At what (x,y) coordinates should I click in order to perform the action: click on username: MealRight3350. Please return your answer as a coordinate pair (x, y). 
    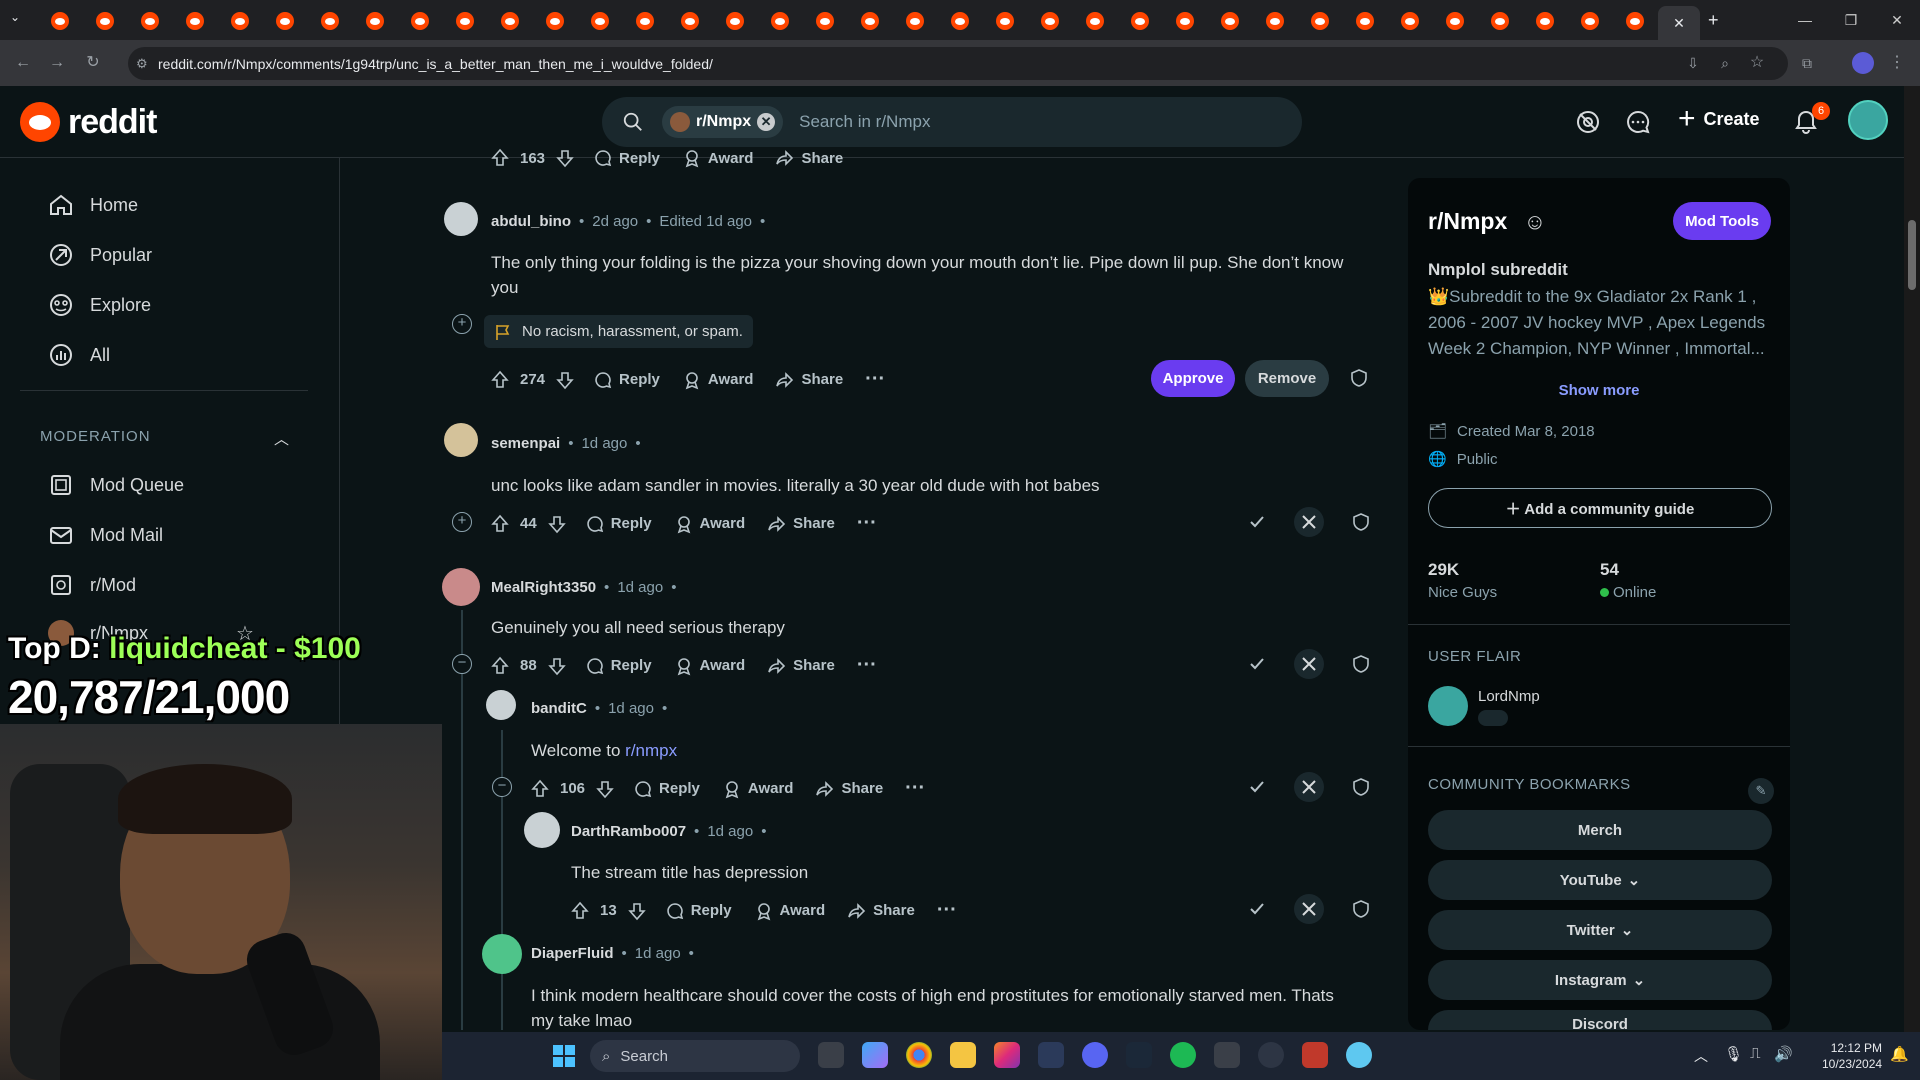
    Looking at the image, I should click on (543, 587).